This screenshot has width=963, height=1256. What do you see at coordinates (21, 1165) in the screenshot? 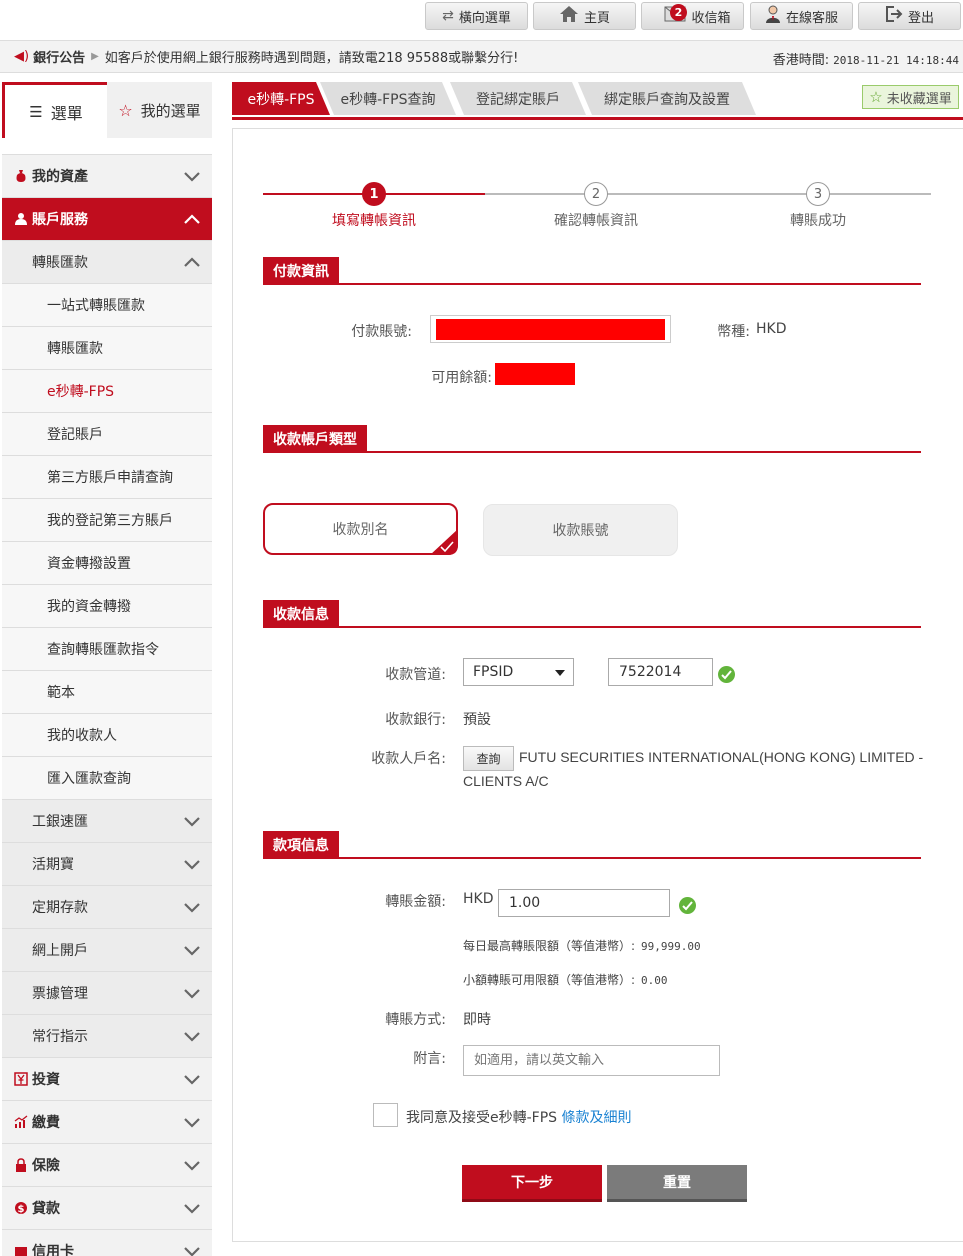
I see `lock-icon` at bounding box center [21, 1165].